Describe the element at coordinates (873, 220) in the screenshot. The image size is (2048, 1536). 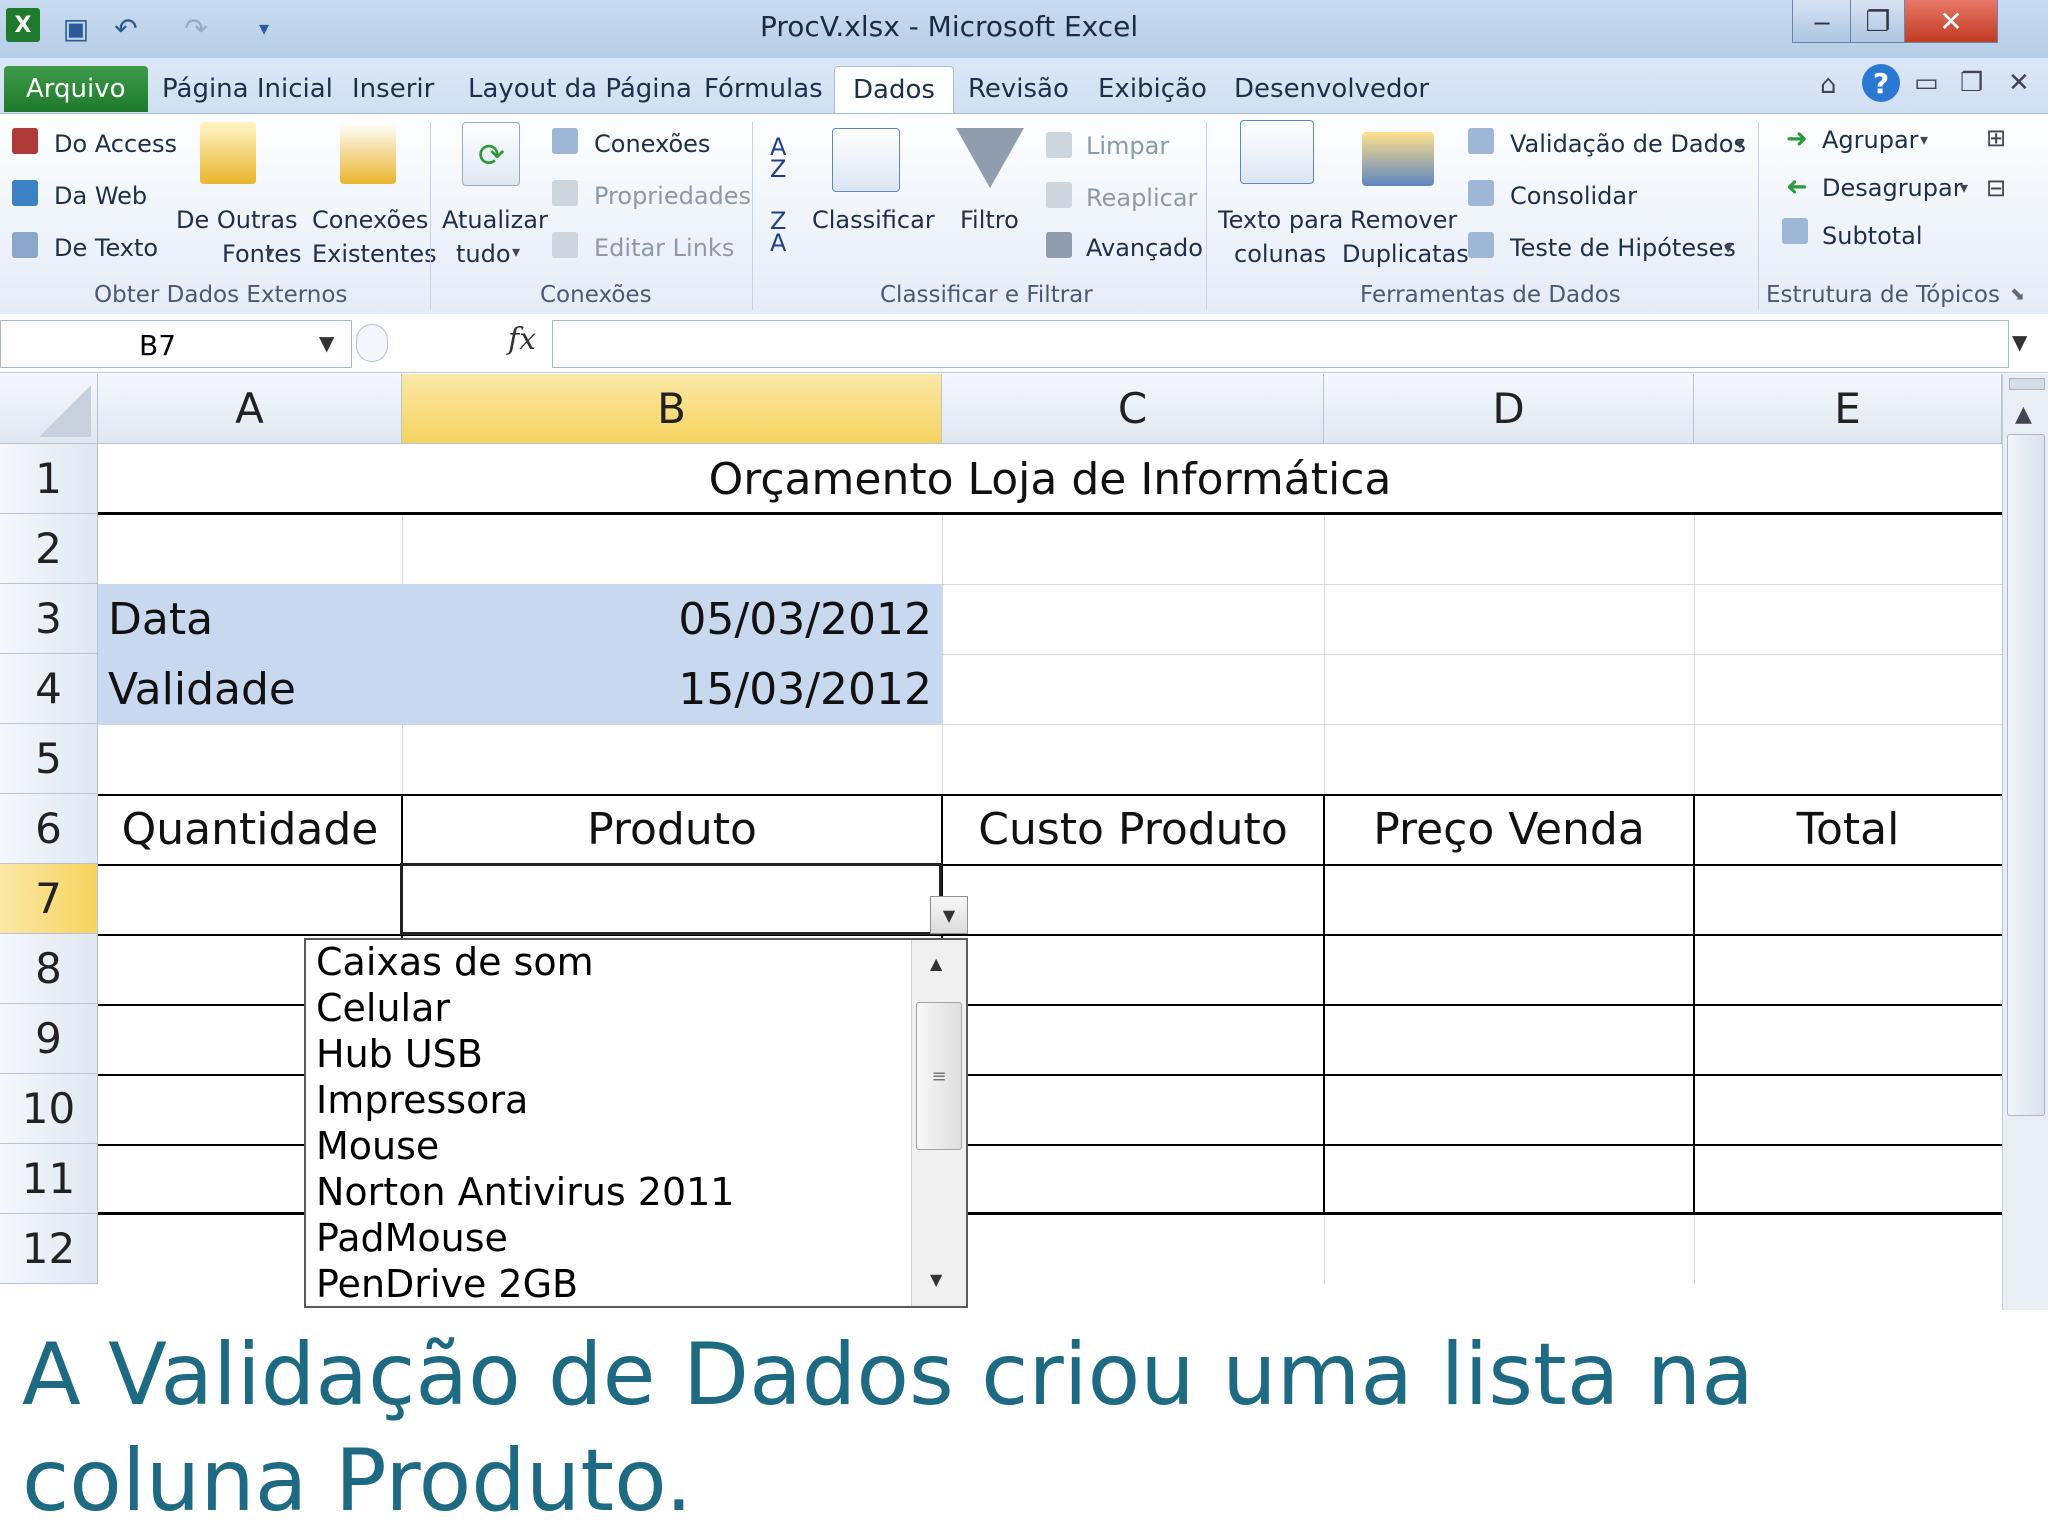
I see `classificar-button: Classificar` at that location.